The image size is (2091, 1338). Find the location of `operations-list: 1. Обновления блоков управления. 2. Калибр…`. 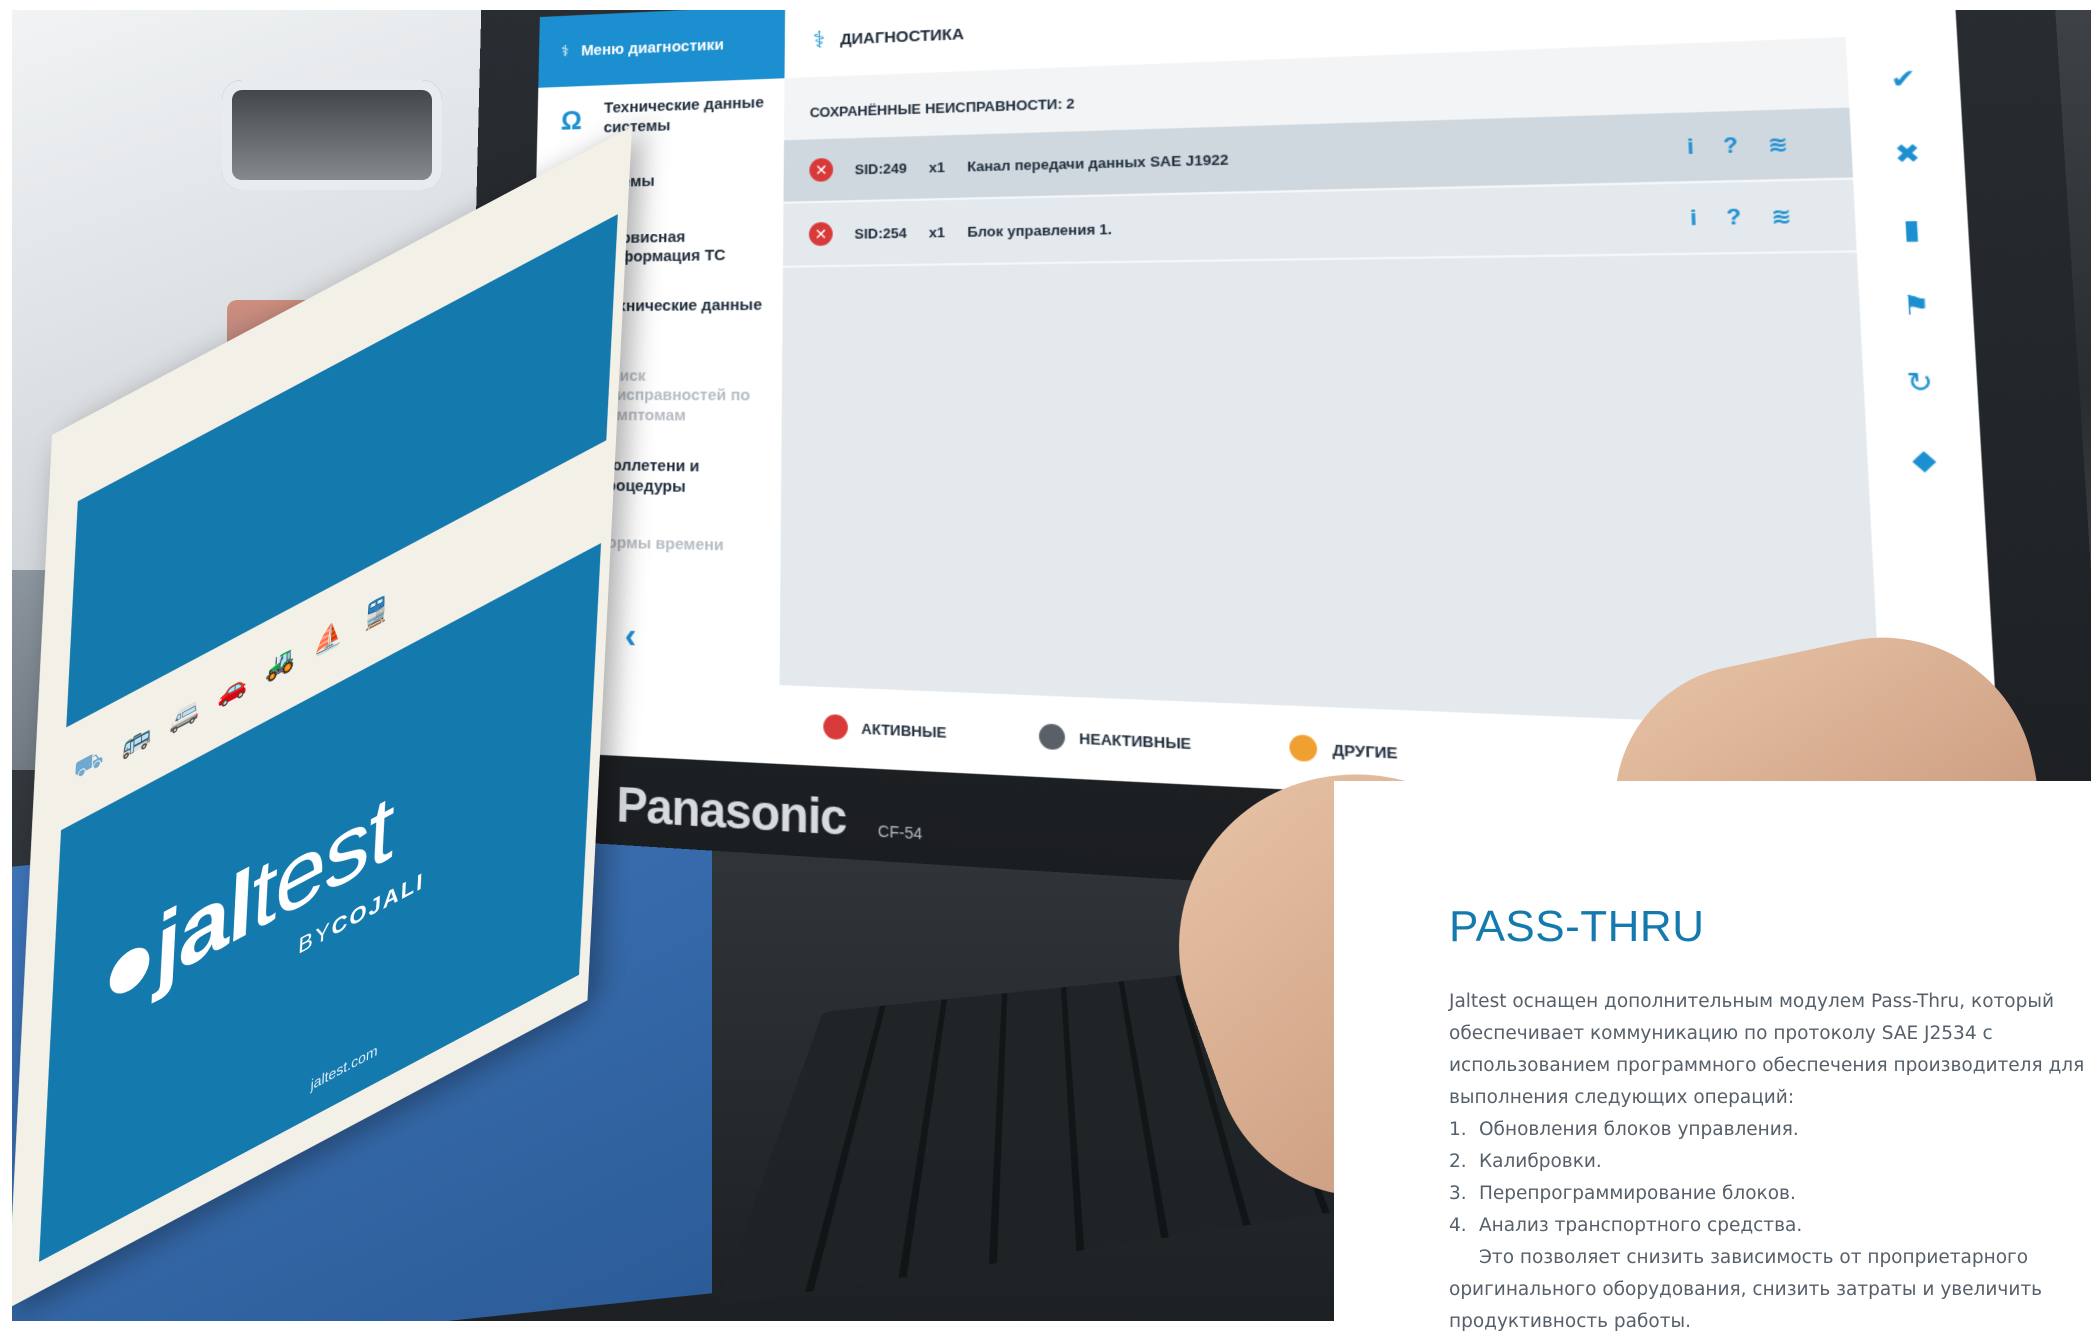

operations-list: 1. Обновления блоков управления. 2. Калибр… is located at coordinates (1769, 1178).